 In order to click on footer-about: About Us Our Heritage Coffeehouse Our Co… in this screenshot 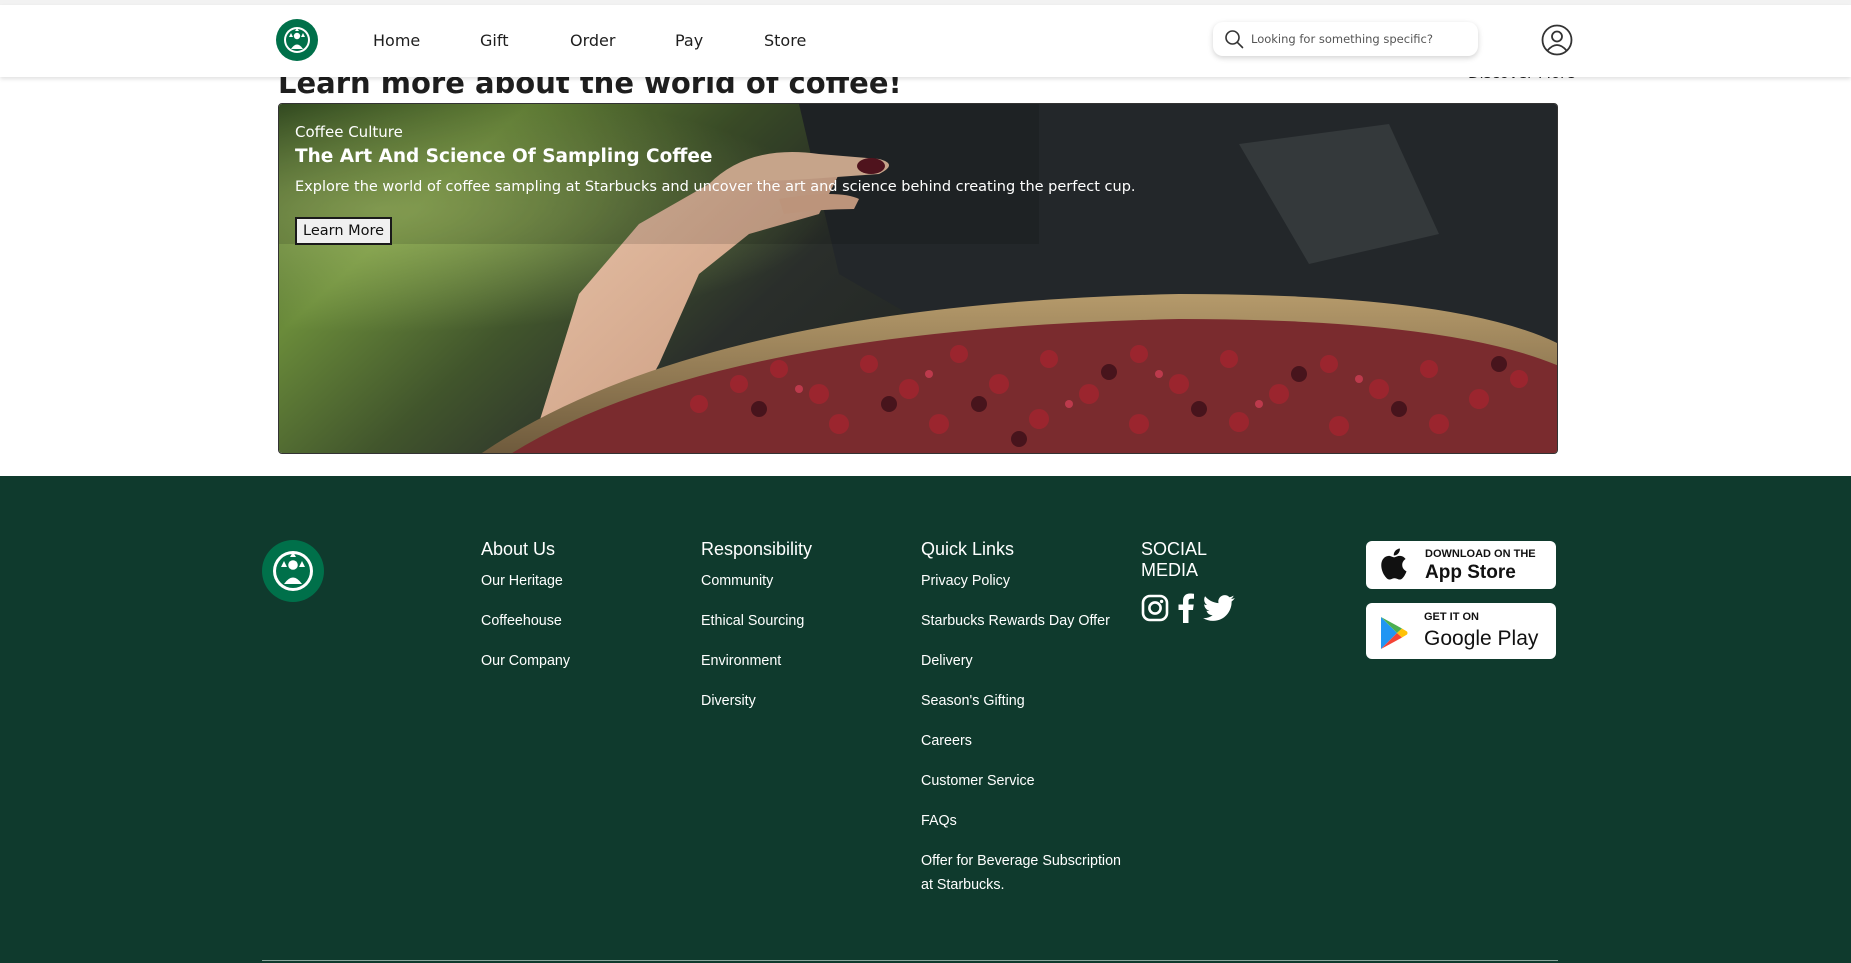, I will do `click(525, 615)`.